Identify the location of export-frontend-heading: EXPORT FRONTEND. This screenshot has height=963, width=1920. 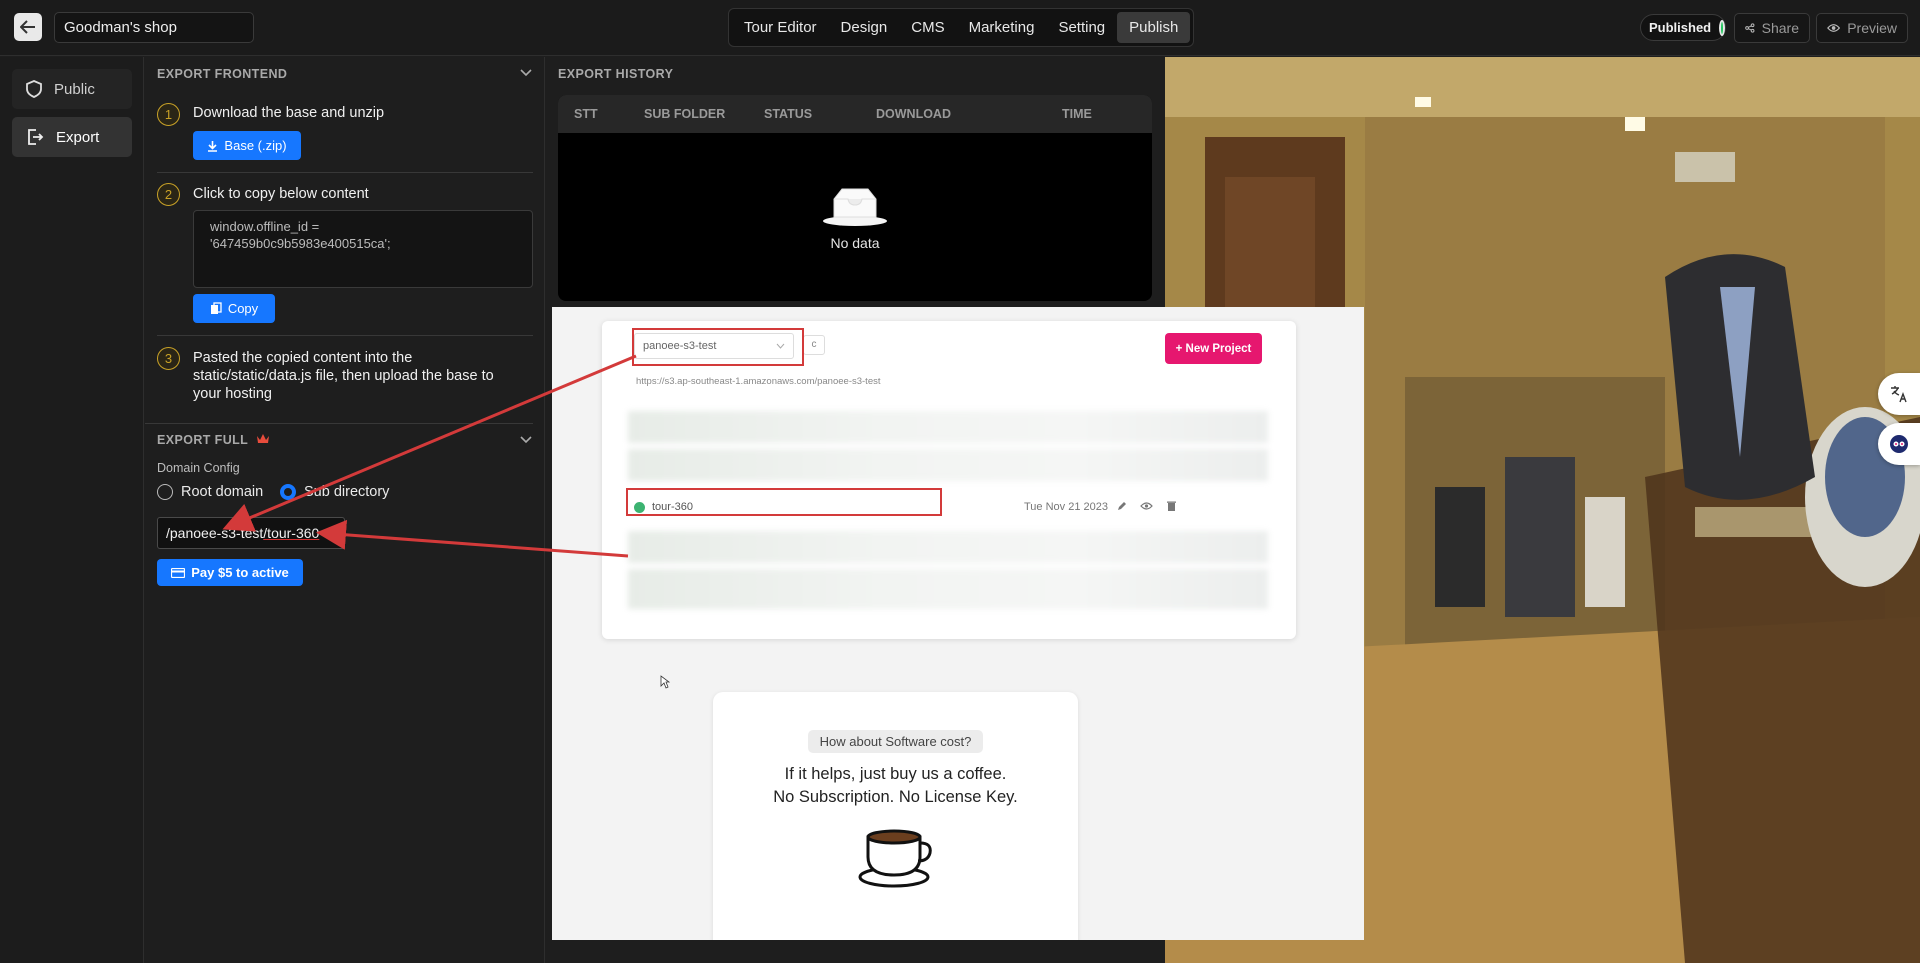
(222, 74).